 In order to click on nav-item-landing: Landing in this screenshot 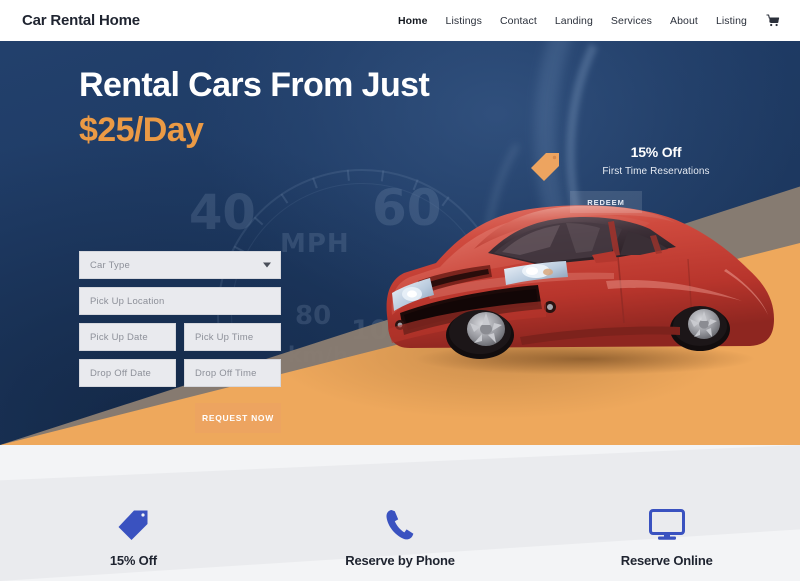, I will do `click(574, 21)`.